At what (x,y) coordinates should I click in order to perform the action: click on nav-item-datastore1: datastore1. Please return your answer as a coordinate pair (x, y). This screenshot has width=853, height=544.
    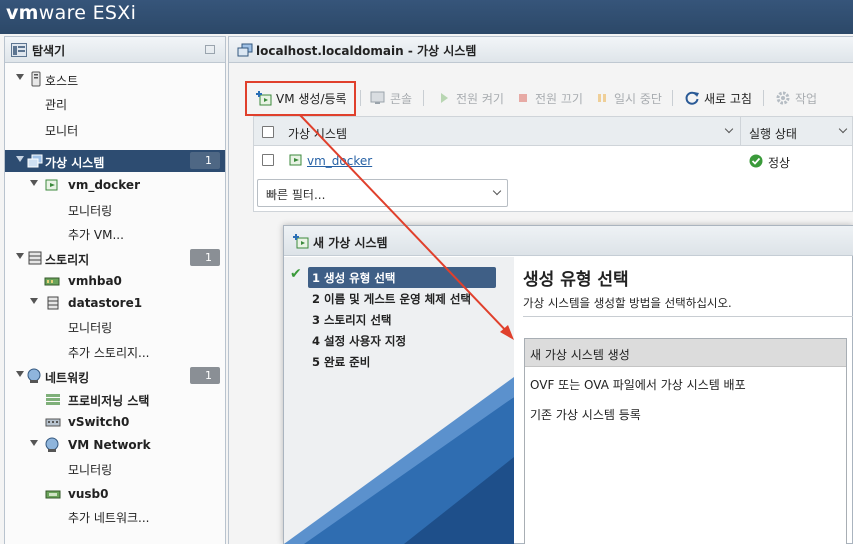
    Looking at the image, I should click on (115, 303).